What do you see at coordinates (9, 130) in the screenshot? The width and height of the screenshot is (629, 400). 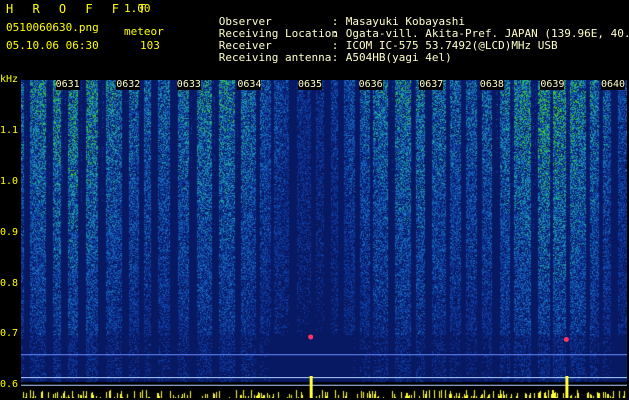 I see `y-tick-label: 1.1` at bounding box center [9, 130].